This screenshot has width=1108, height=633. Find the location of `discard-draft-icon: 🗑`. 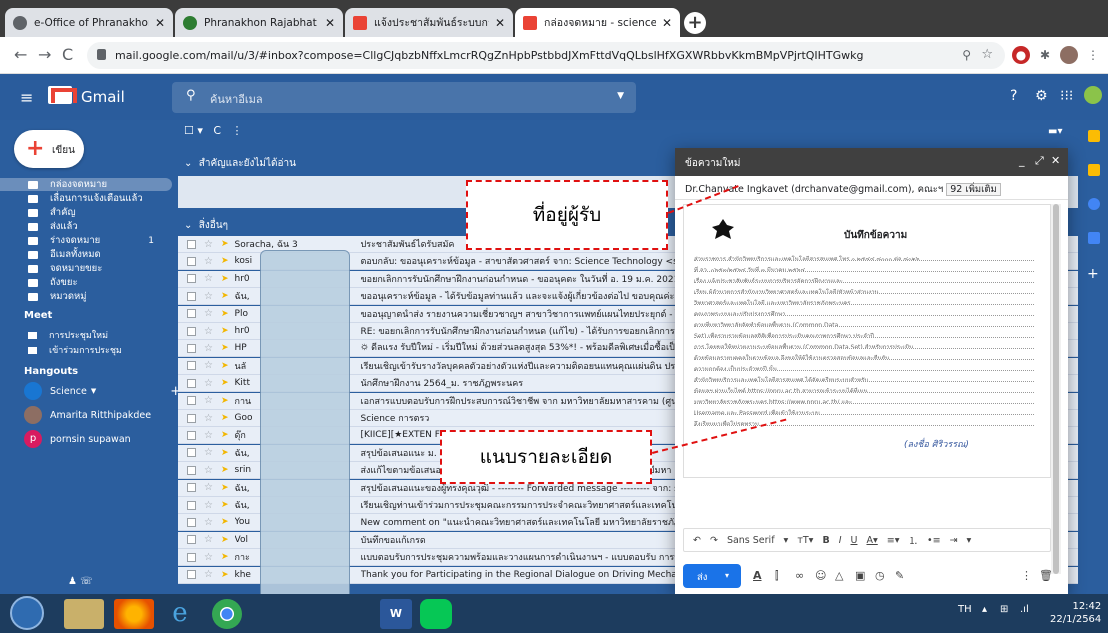

discard-draft-icon: 🗑 is located at coordinates (1046, 575).